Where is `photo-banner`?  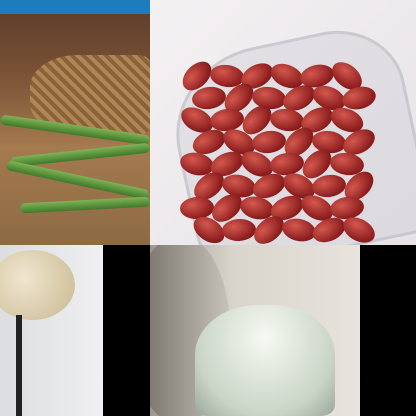 photo-banner is located at coordinates (75, 7).